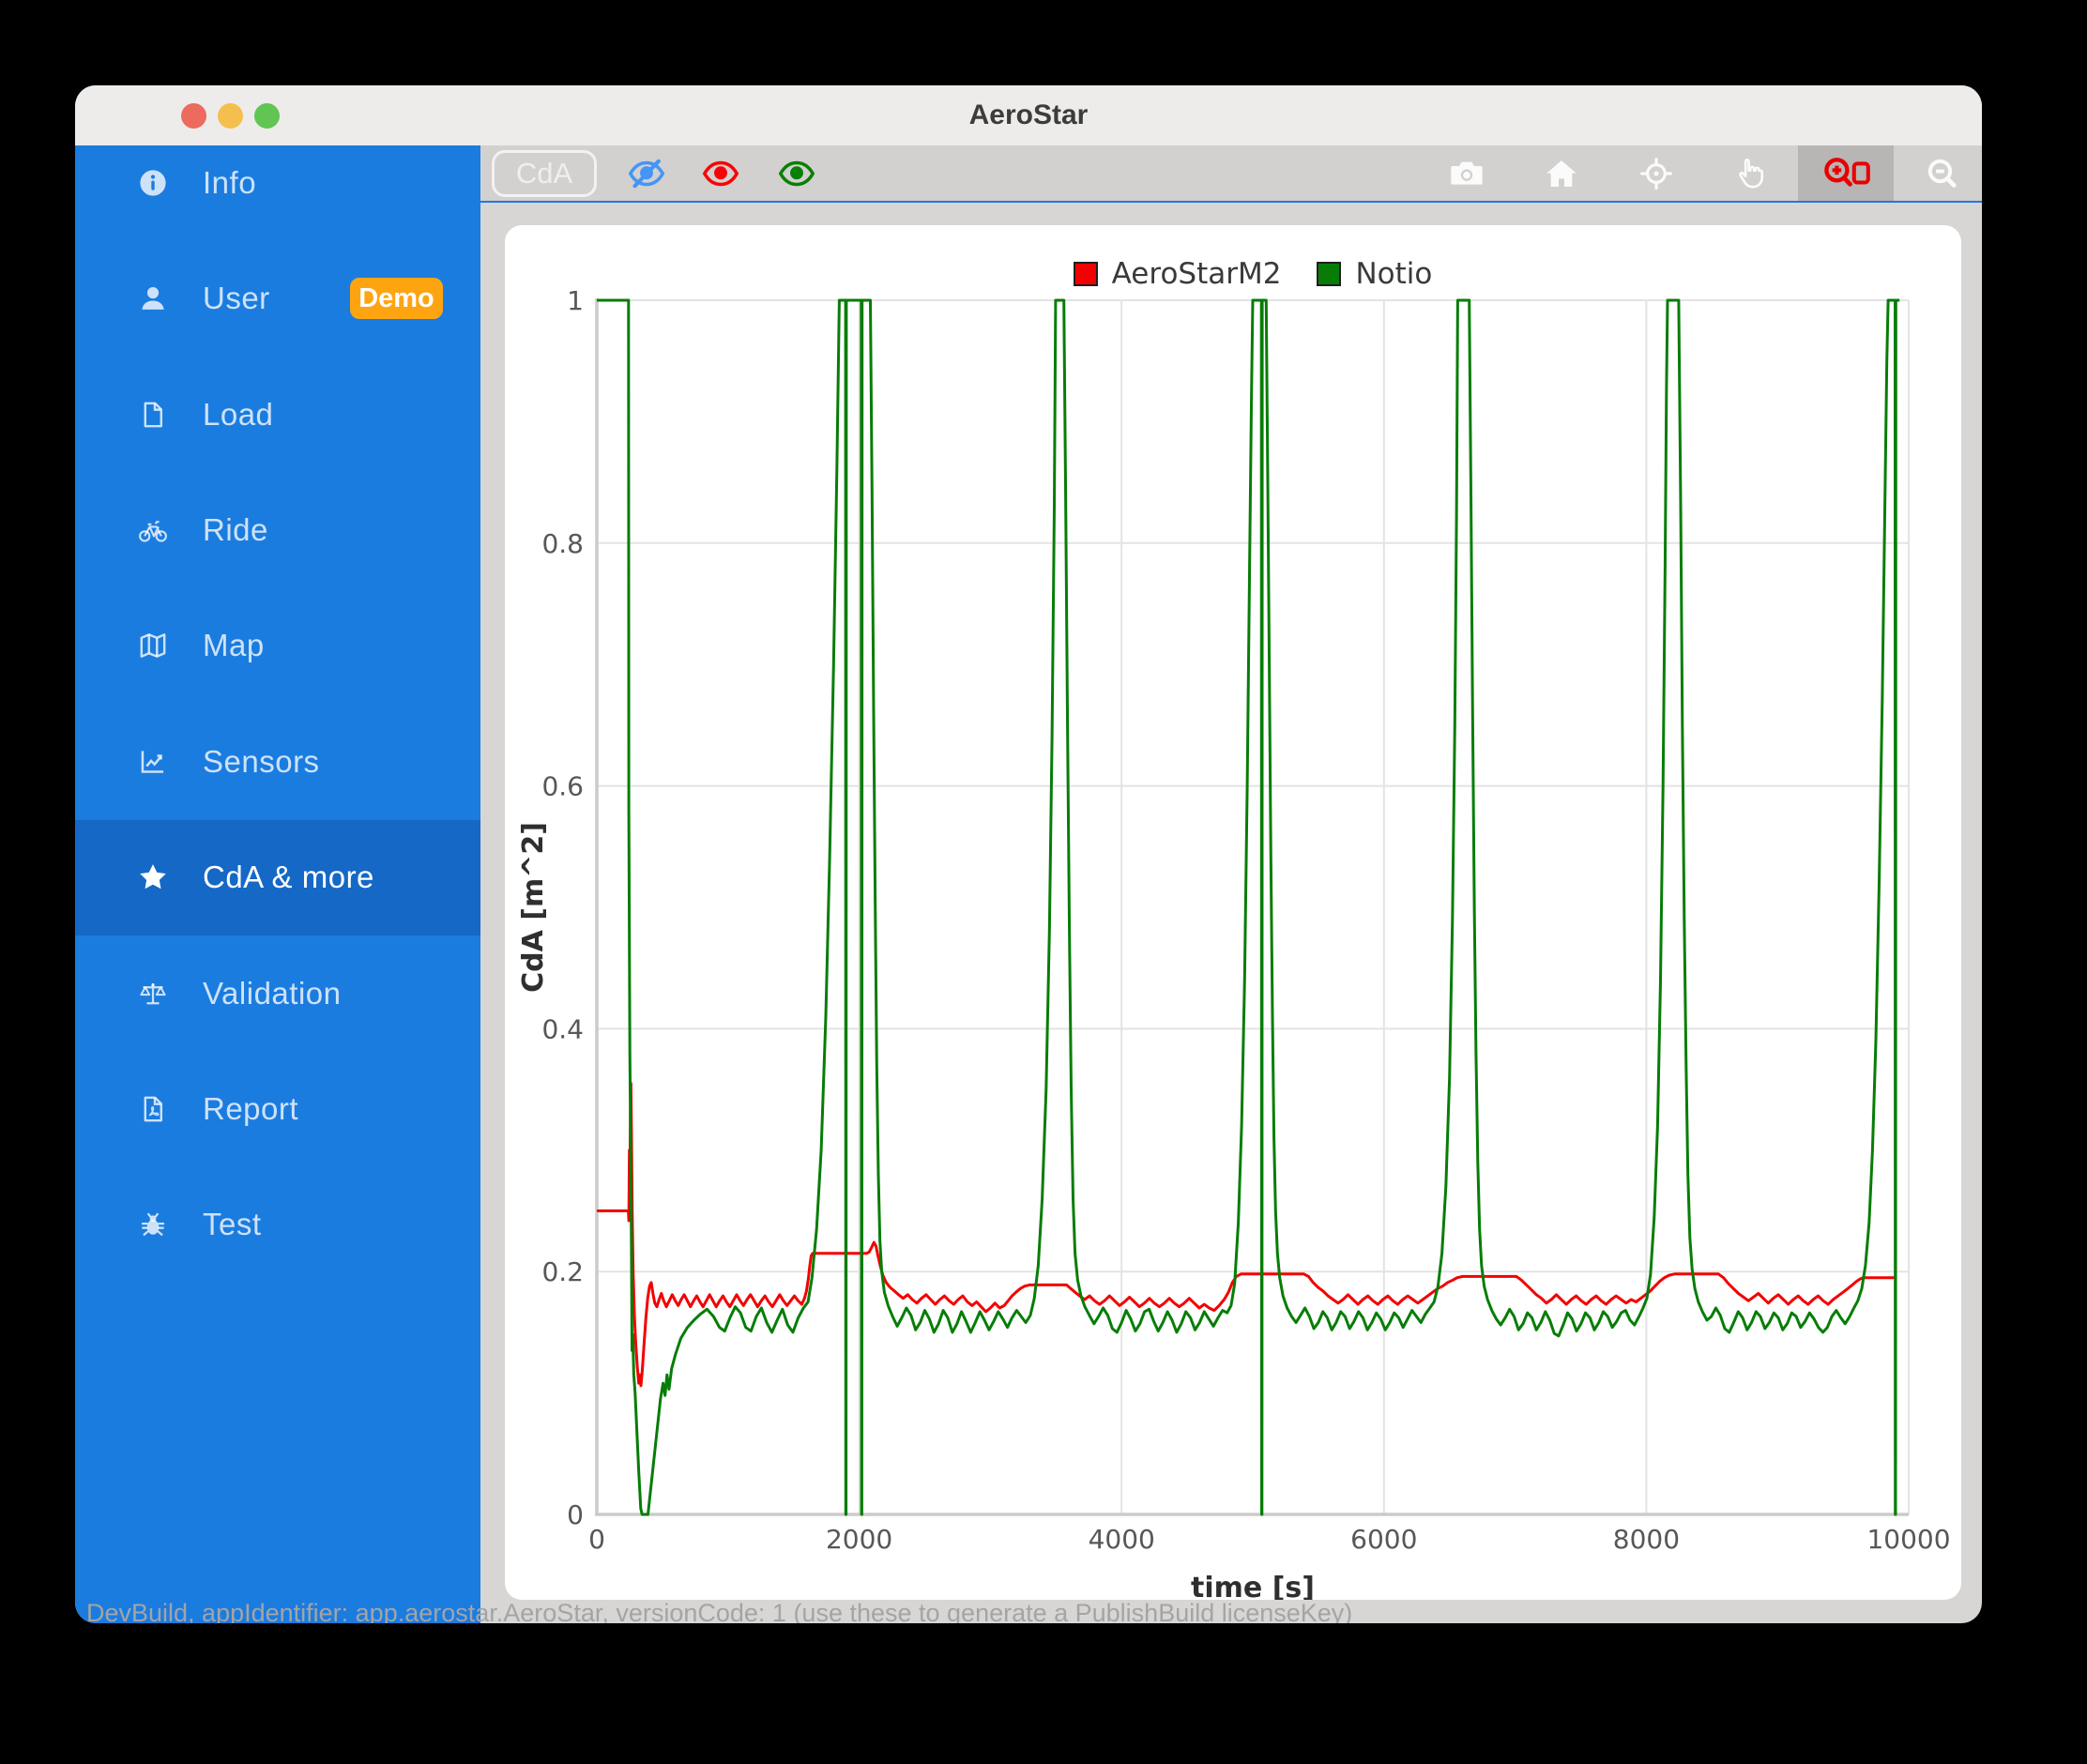  What do you see at coordinates (596, 1539) in the screenshot?
I see `x-tick-label: 0` at bounding box center [596, 1539].